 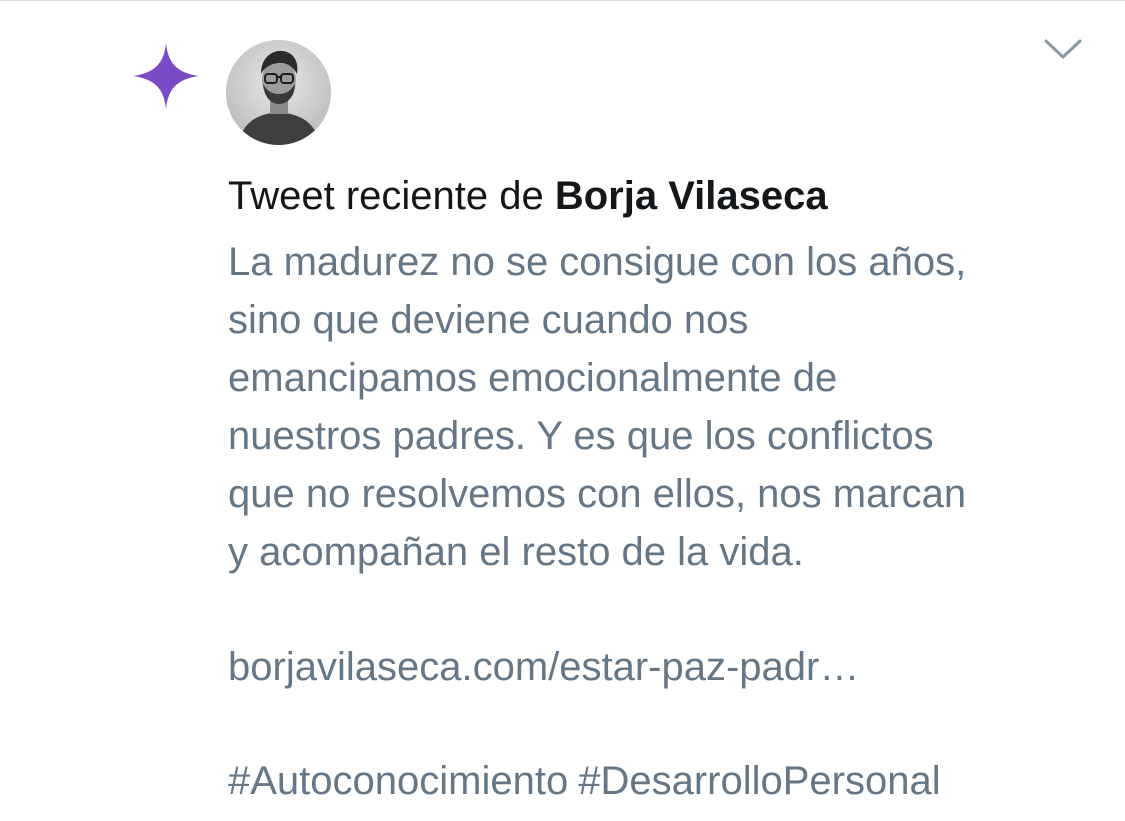 What do you see at coordinates (597, 262) in the screenshot?
I see `tweet-text-line: La madurez no se consigue con los años,` at bounding box center [597, 262].